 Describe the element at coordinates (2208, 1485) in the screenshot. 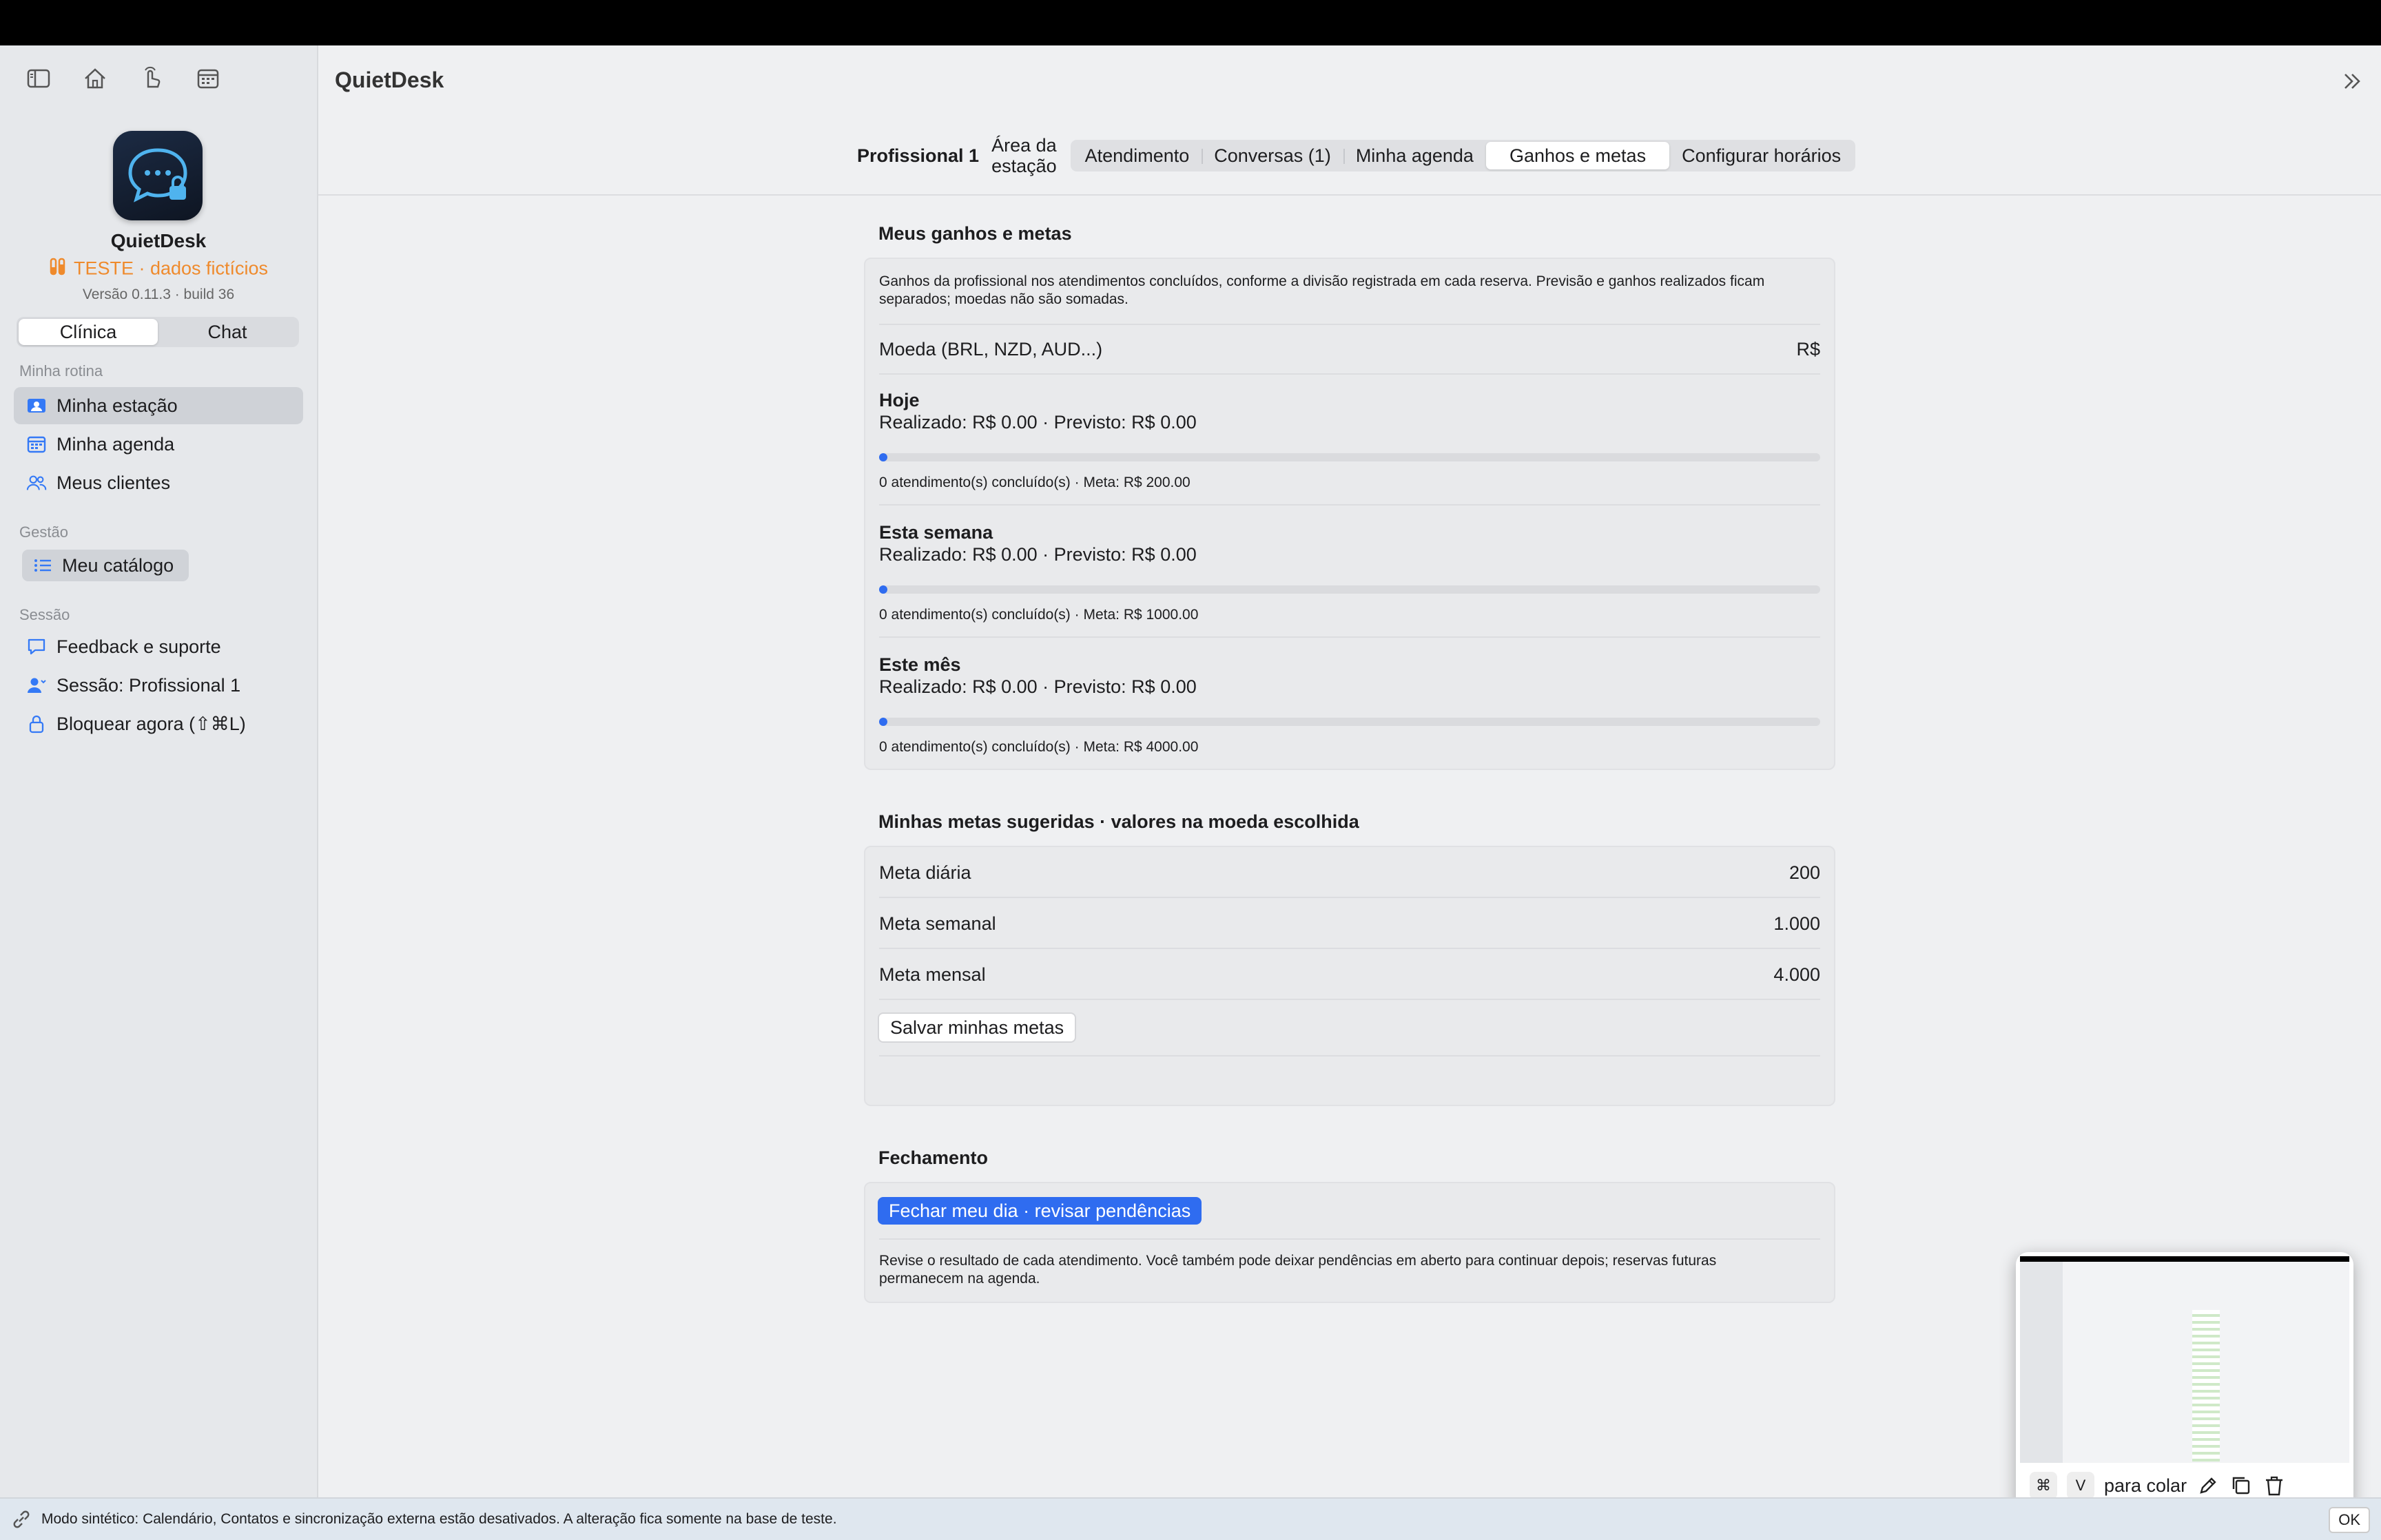

I see `markup-pen-icon` at that location.